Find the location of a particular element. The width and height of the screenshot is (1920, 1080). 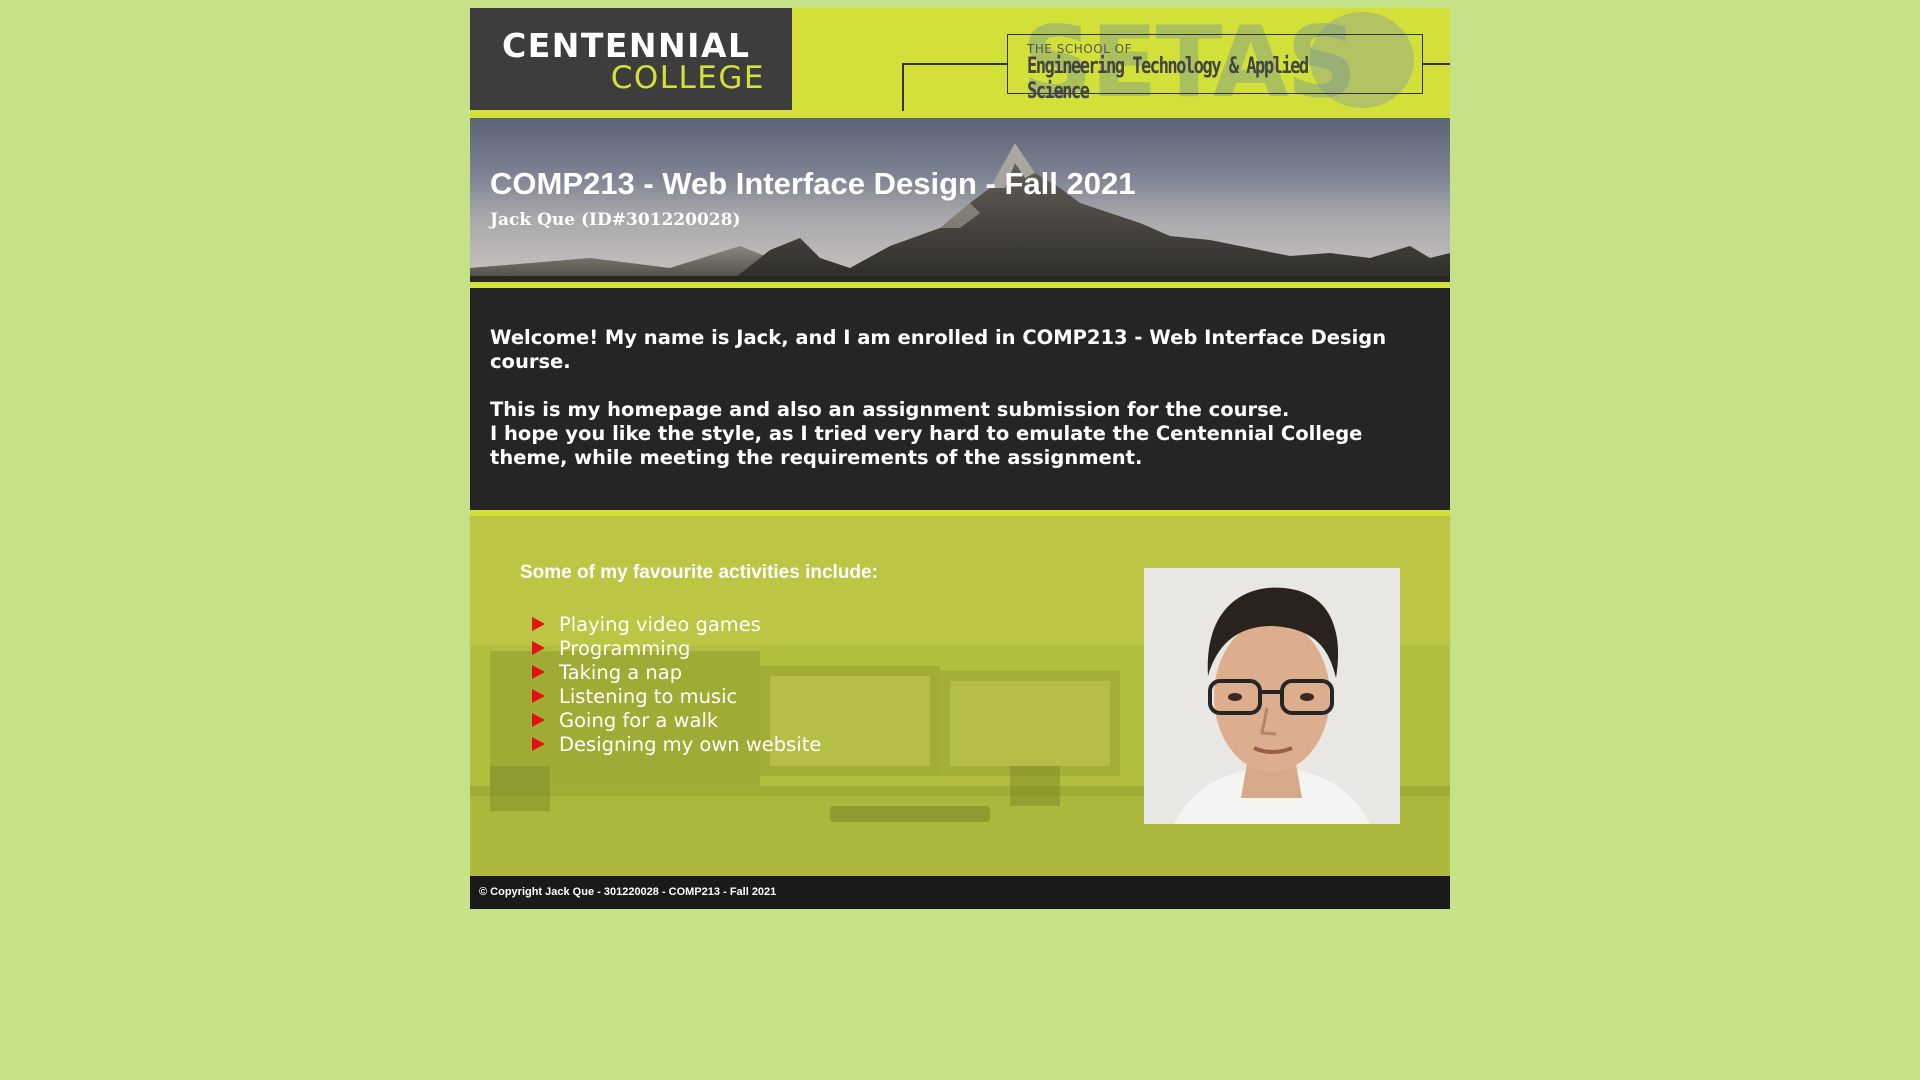

portrait-image is located at coordinates (1272, 696).